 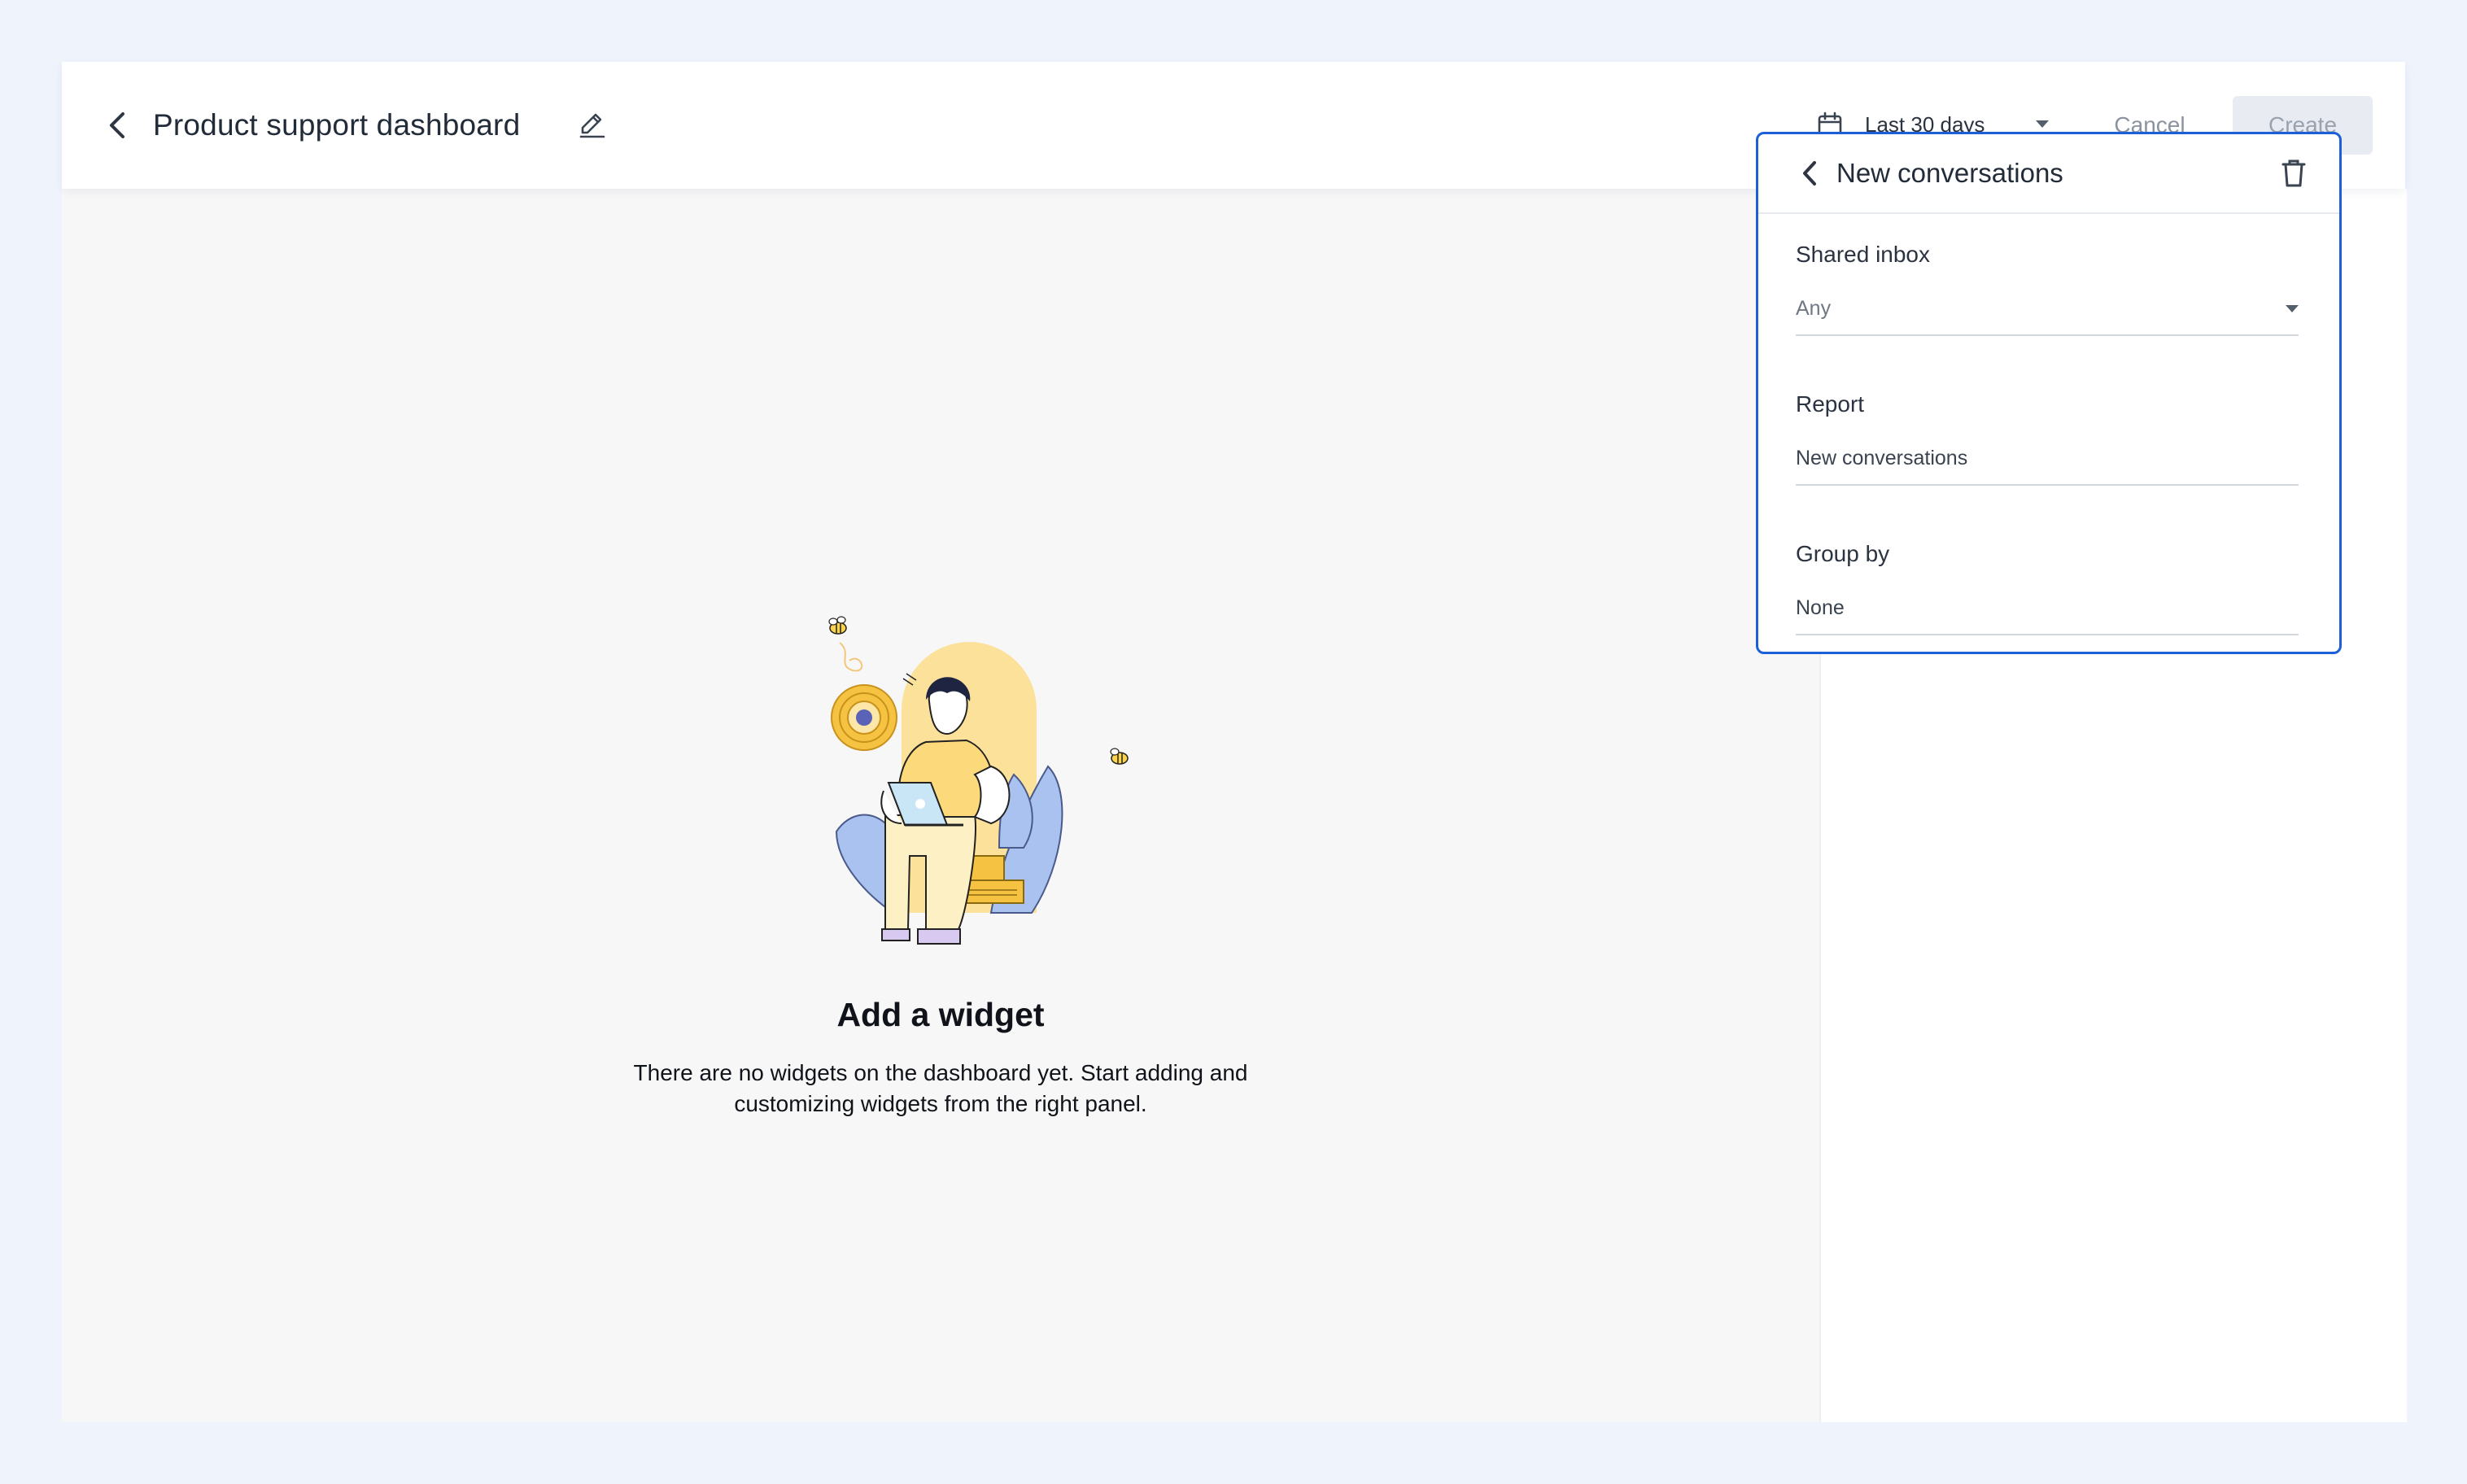 I want to click on report-label: Report, so click(x=1830, y=404).